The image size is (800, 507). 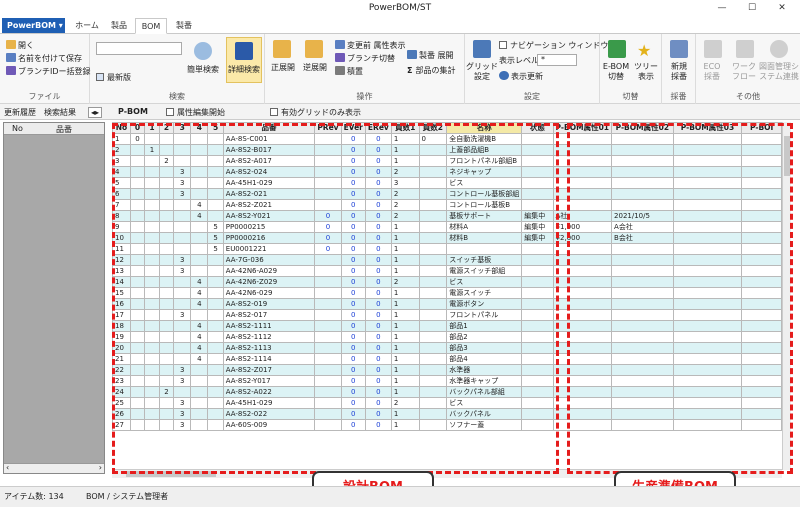 What do you see at coordinates (504, 75) in the screenshot?
I see `refresh-icon` at bounding box center [504, 75].